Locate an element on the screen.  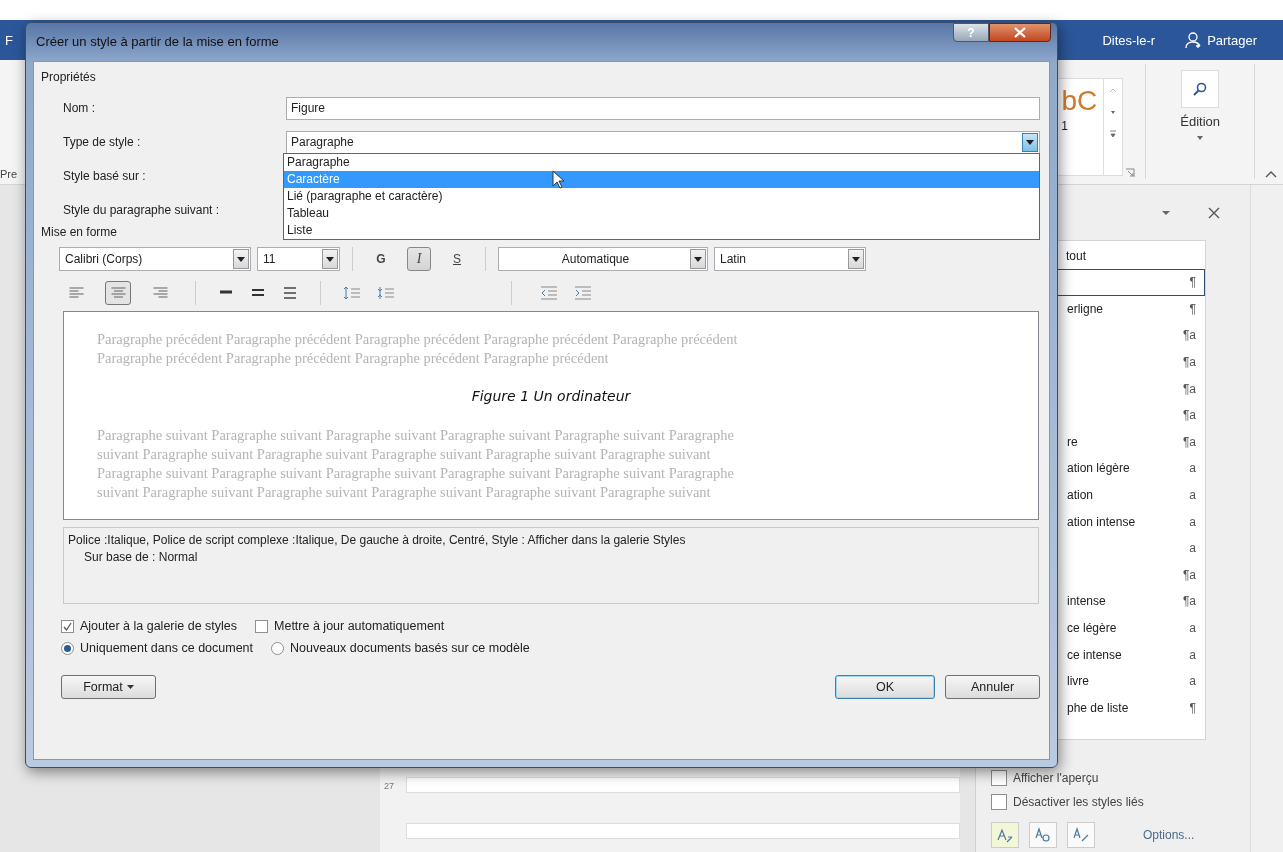
app-title: F is located at coordinates (8, 40).